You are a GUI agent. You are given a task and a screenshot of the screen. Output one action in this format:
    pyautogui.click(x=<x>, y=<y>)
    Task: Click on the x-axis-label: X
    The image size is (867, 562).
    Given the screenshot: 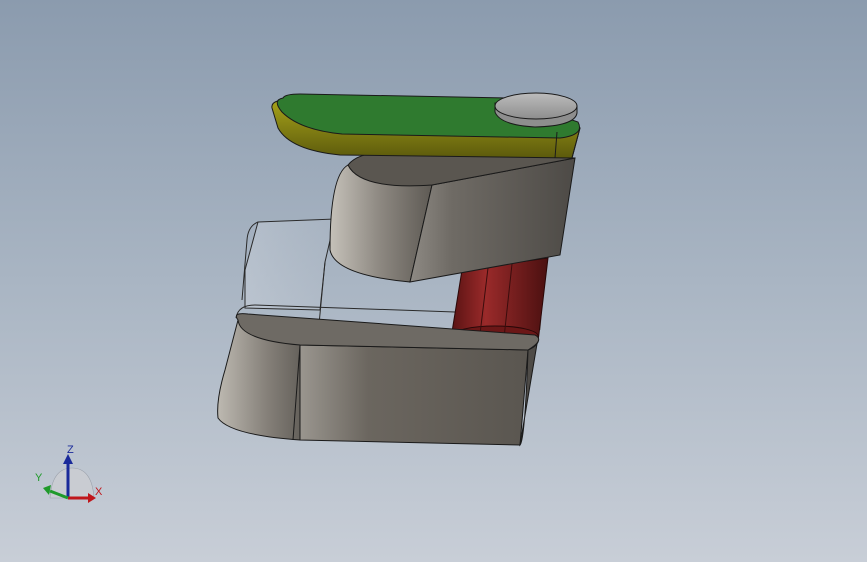 What is the action you would take?
    pyautogui.click(x=99, y=492)
    